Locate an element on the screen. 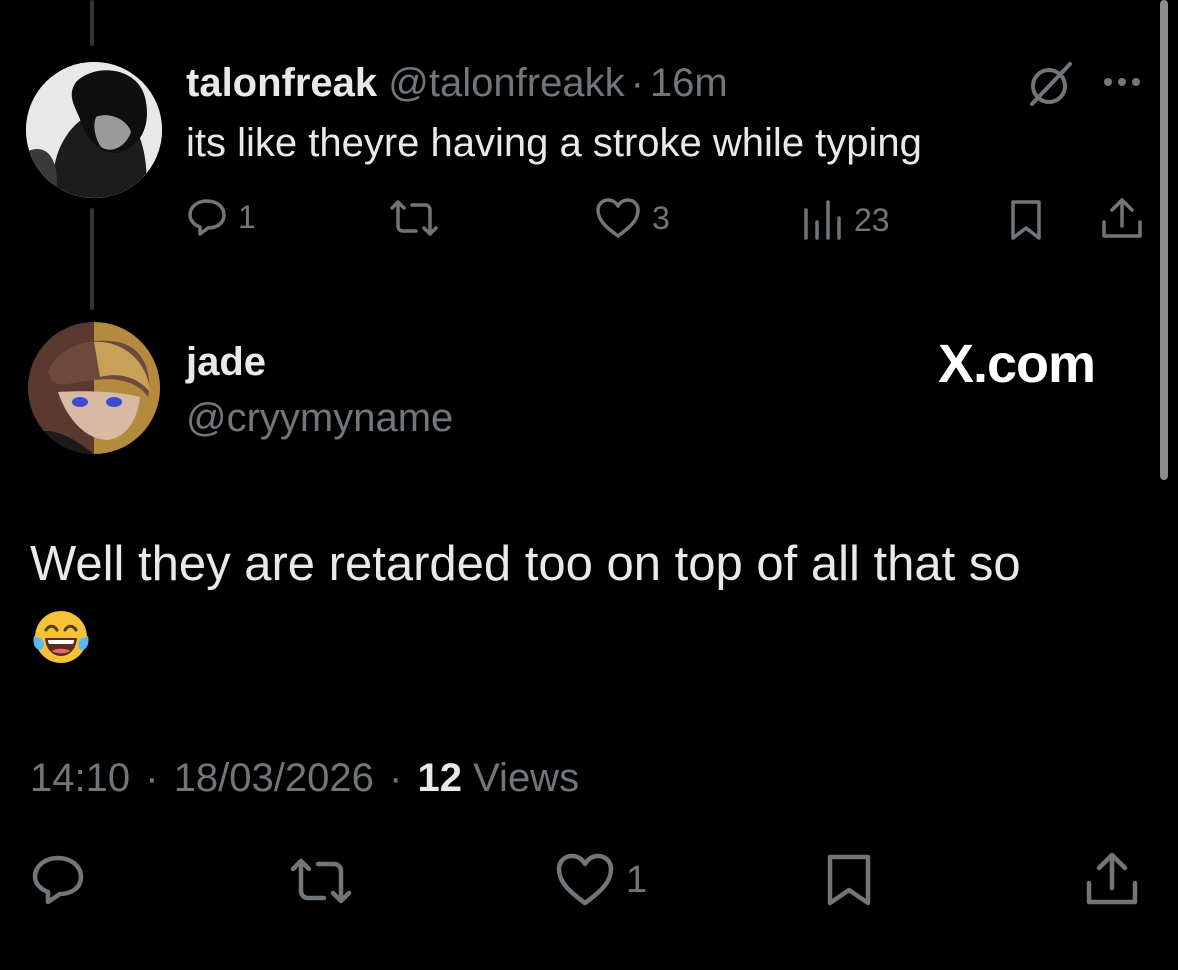 Image resolution: width=1178 pixels, height=970 pixels. reply-display-name: talonfreak is located at coordinates (281, 83).